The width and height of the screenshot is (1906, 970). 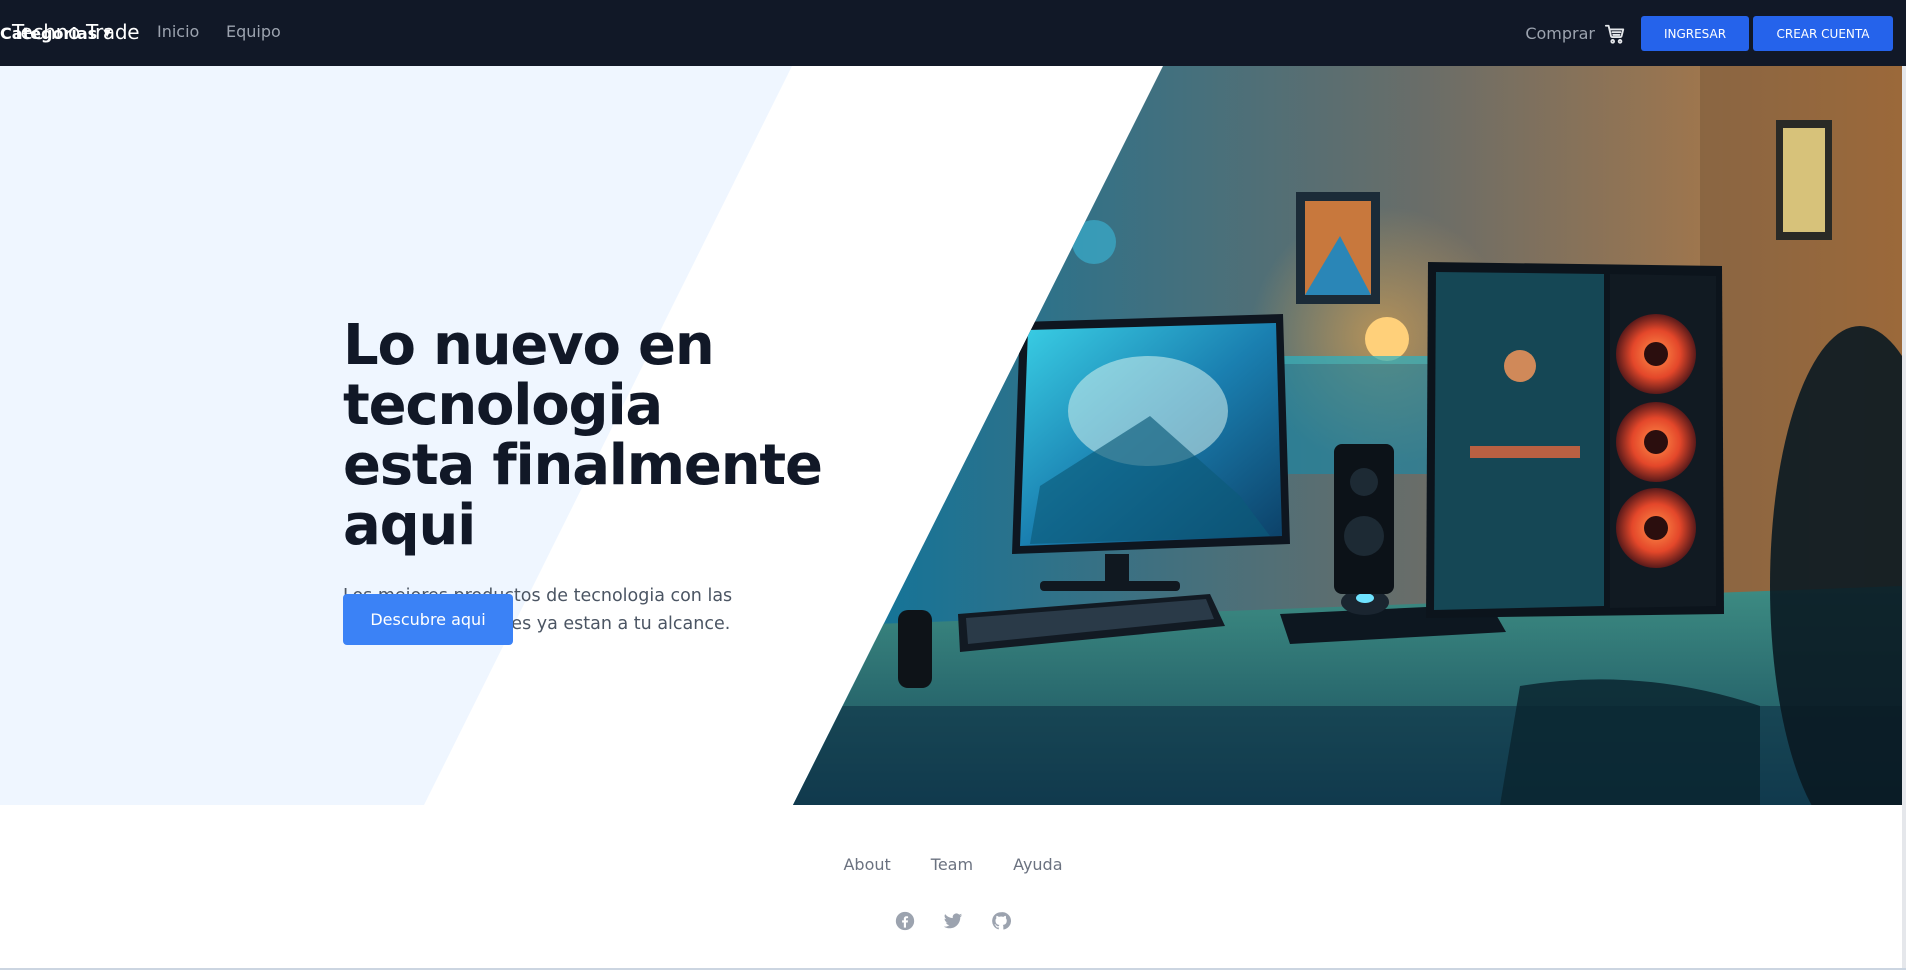 What do you see at coordinates (1904, 518) in the screenshot?
I see `scrollbar-edge` at bounding box center [1904, 518].